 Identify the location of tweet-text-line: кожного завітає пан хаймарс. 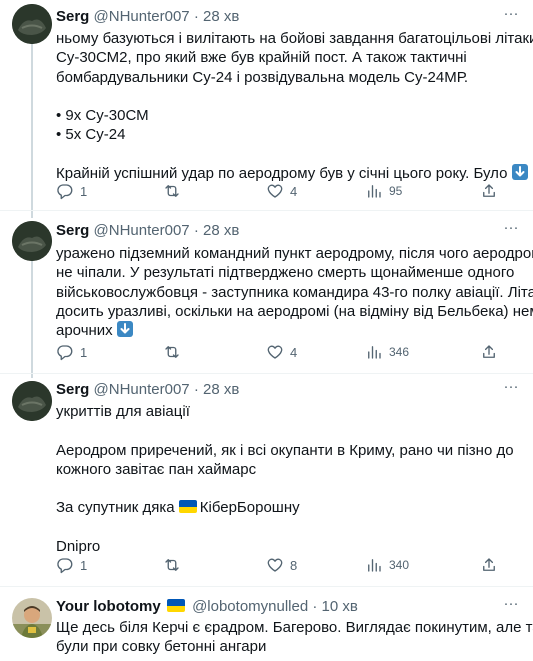
(156, 469).